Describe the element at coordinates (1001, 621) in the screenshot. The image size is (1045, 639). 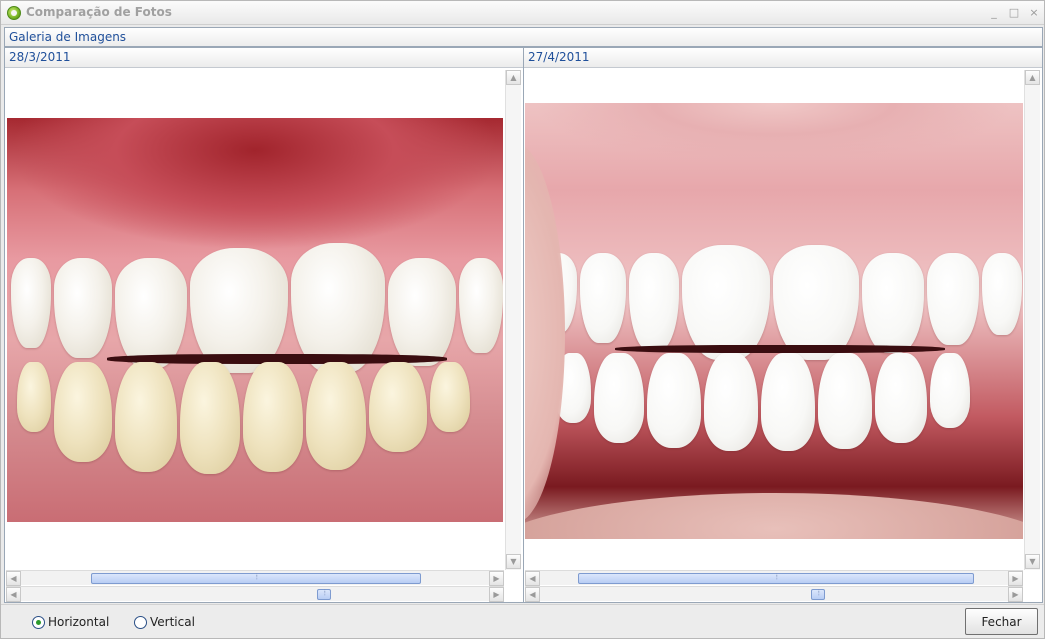
I see `close-button: Fechar` at that location.